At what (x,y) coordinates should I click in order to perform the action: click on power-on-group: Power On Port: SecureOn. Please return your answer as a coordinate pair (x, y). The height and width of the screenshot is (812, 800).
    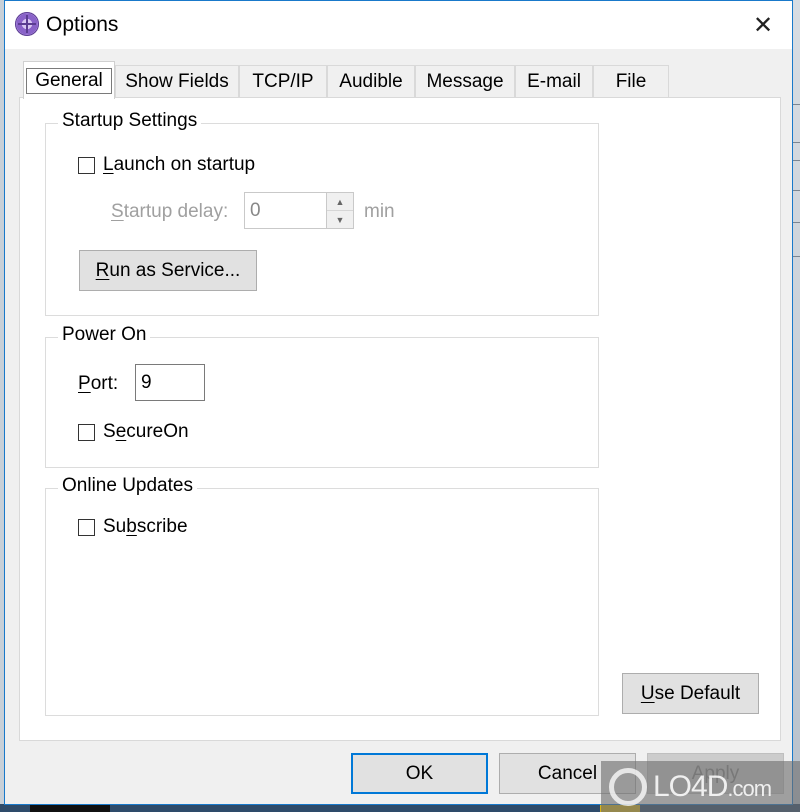
    Looking at the image, I should click on (322, 396).